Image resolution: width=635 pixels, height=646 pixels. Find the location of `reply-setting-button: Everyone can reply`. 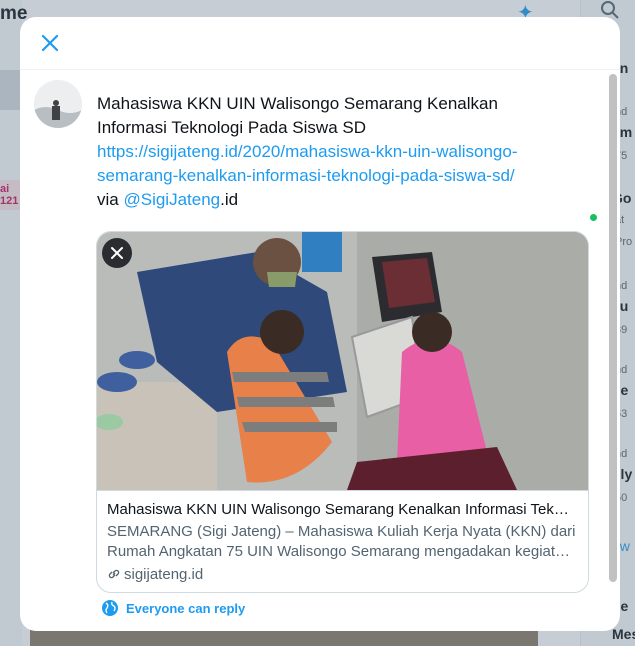

reply-setting-button: Everyone can reply is located at coordinates (173, 608).